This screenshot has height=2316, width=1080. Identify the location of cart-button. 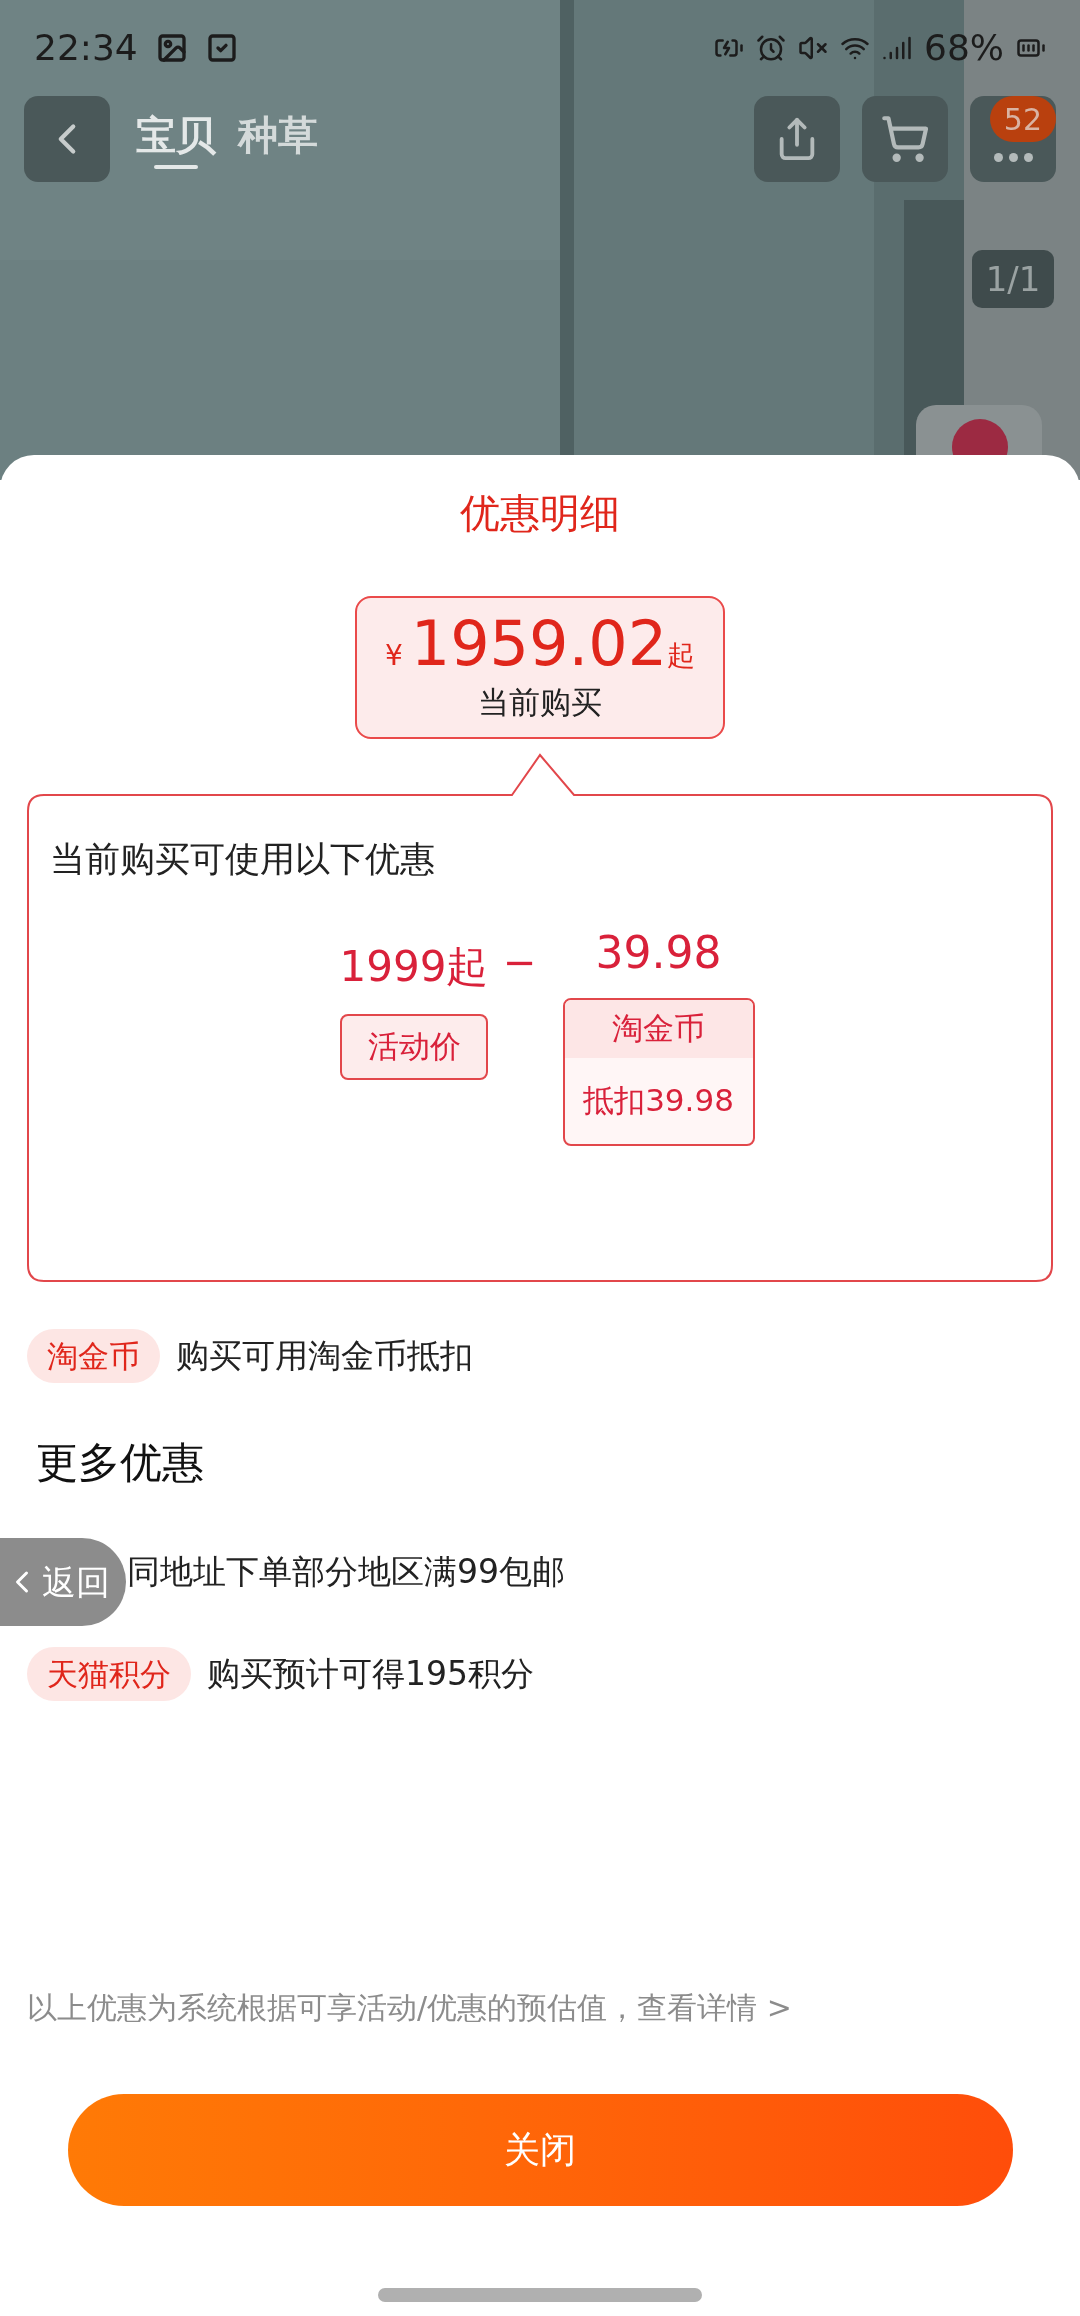
(905, 139).